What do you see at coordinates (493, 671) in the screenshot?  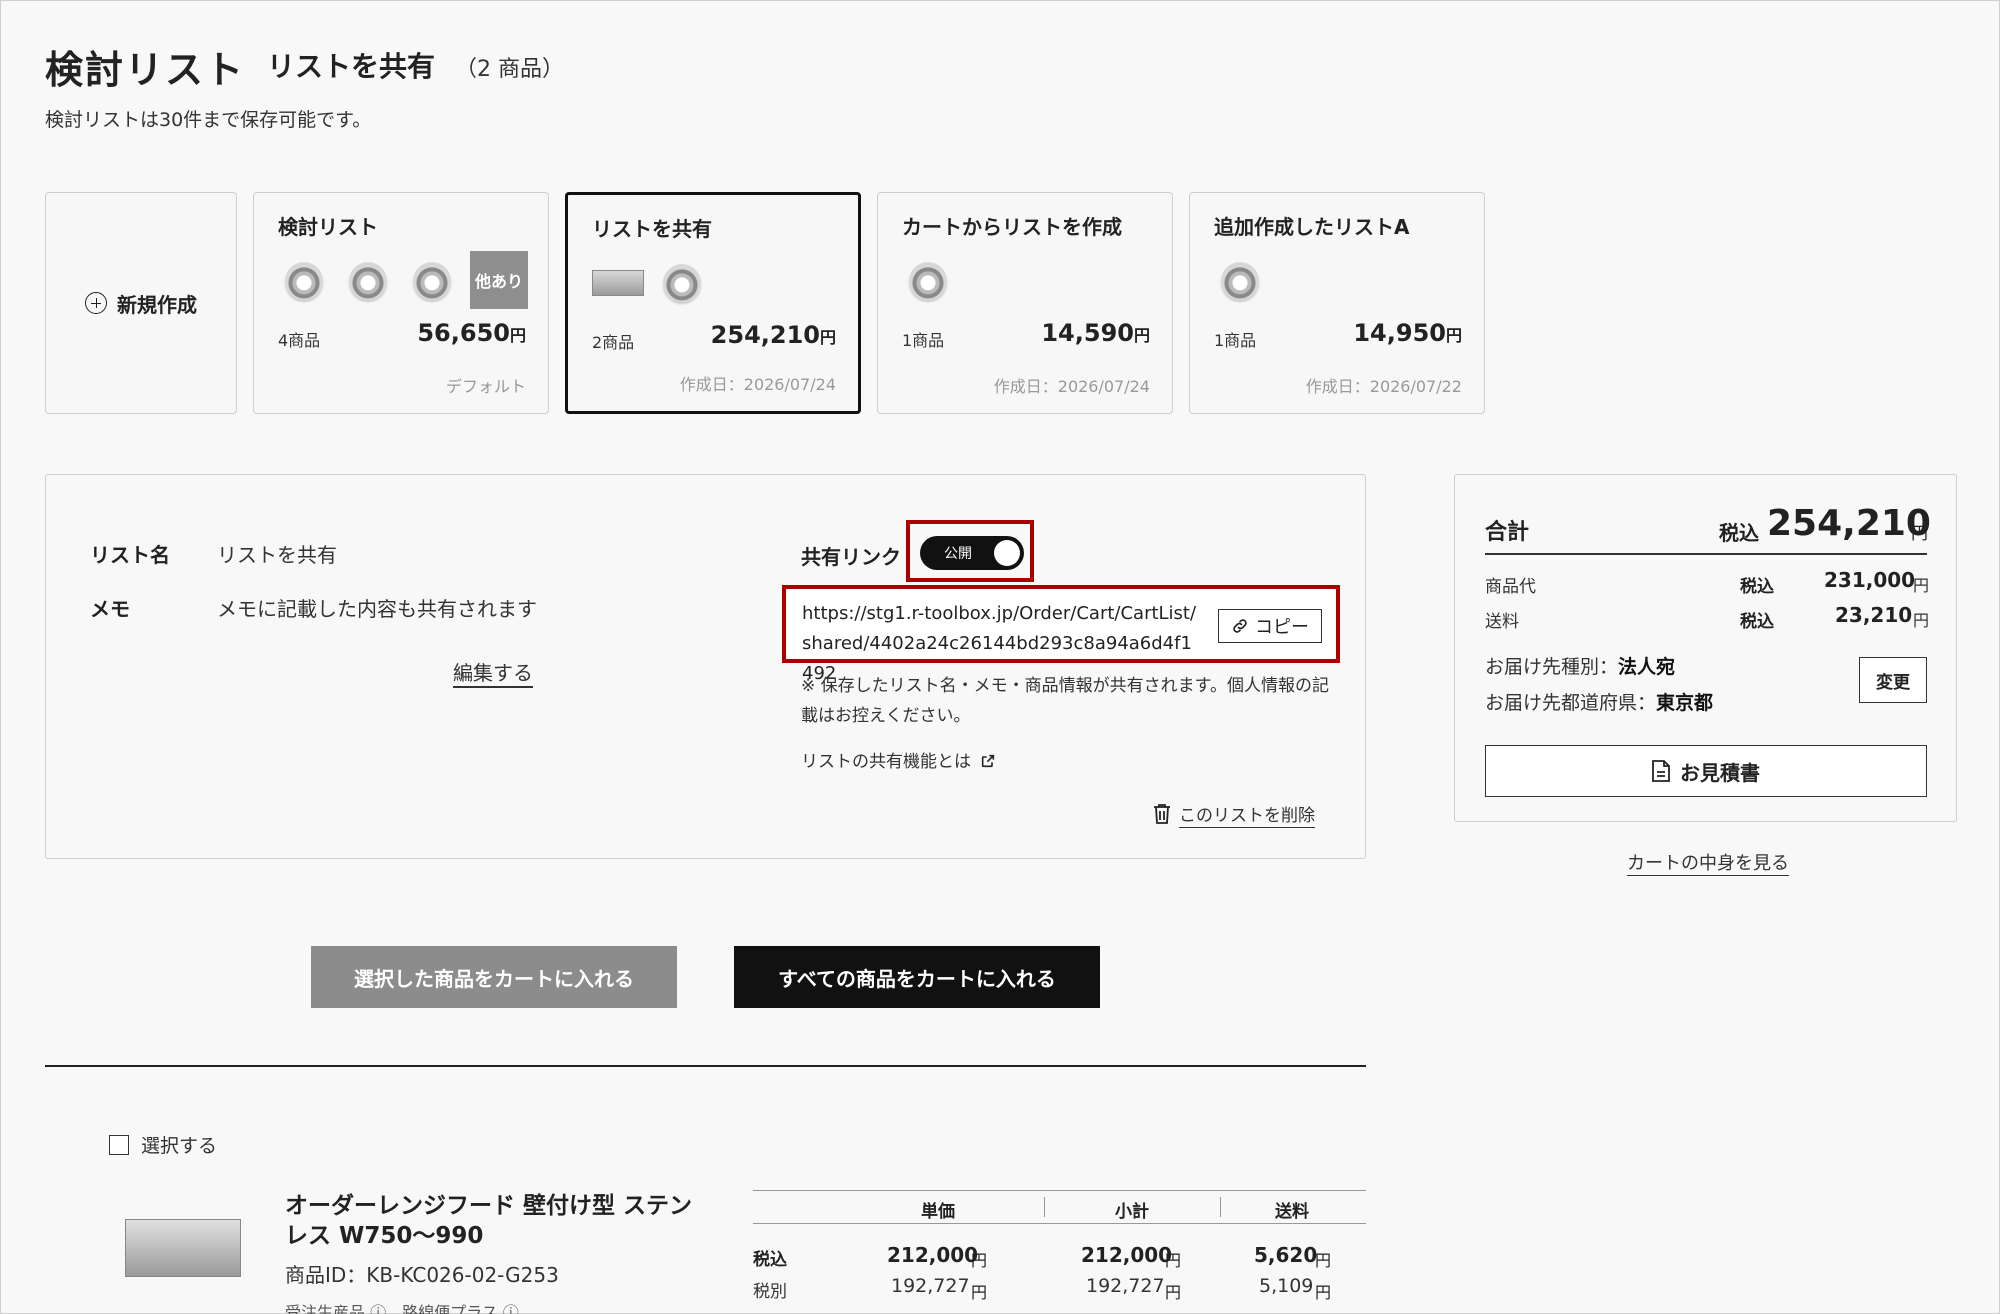 I see `edit-link: 編集する` at bounding box center [493, 671].